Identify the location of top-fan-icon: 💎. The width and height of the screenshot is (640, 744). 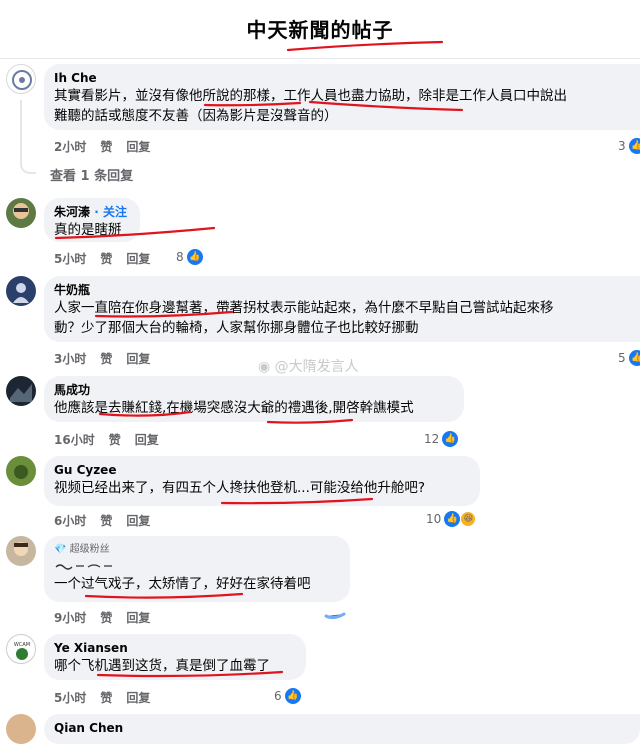
(60, 549).